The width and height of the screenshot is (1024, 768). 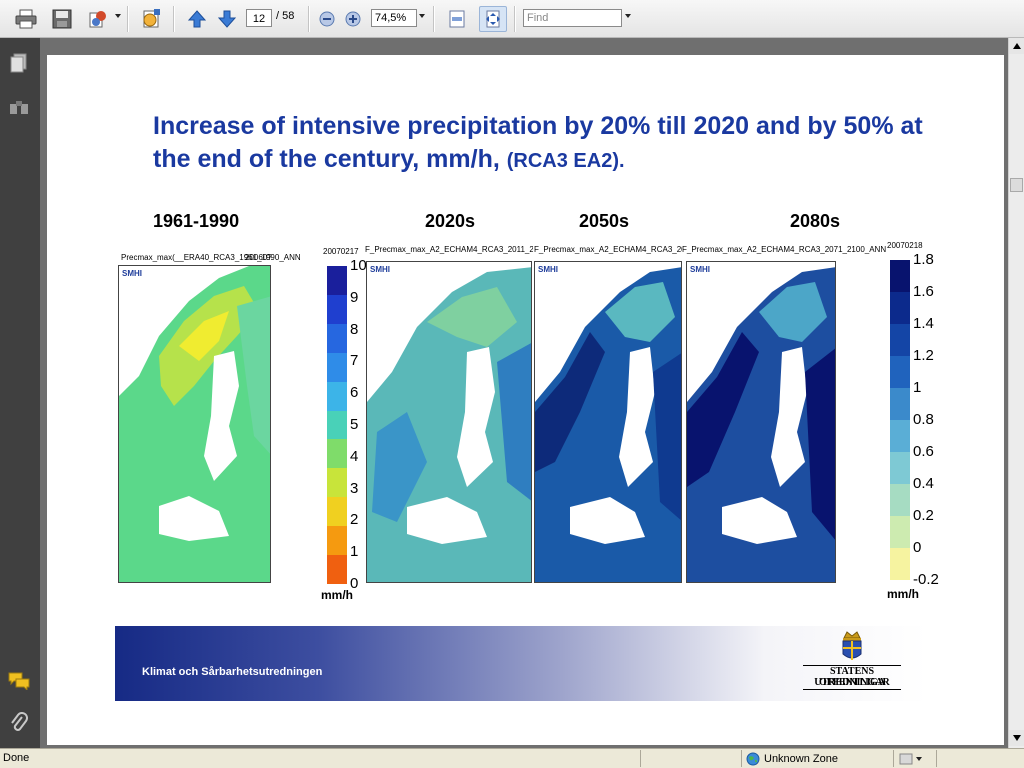 I want to click on save-icon, so click(x=62, y=19).